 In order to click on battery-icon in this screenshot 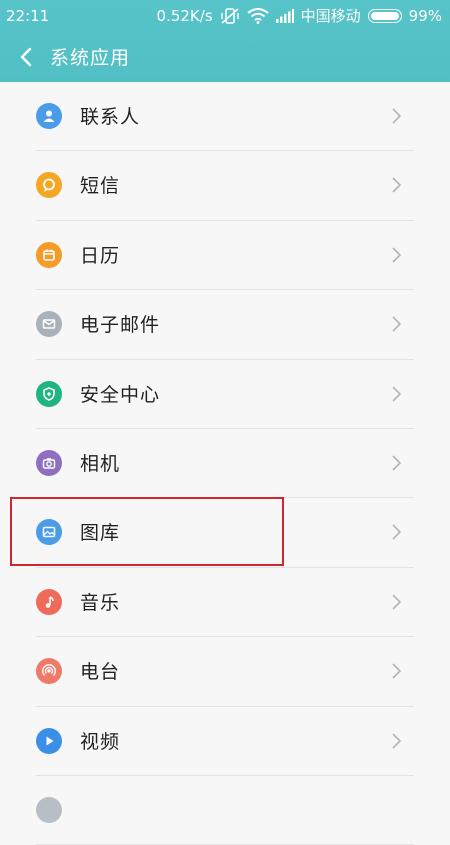, I will do `click(384, 16)`.